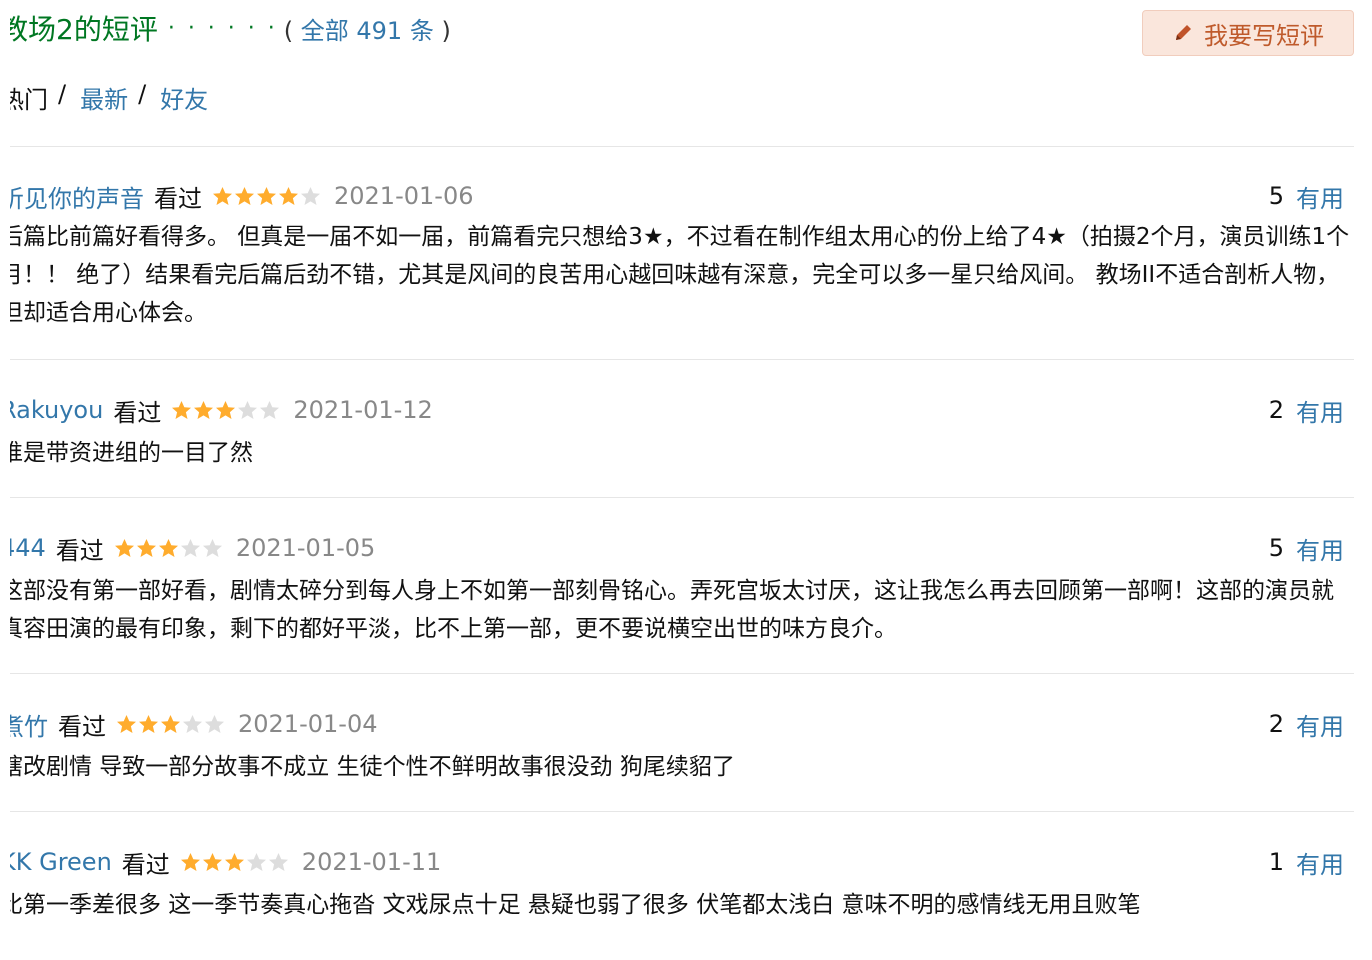 The image size is (1372, 960). I want to click on comment-user-link: 444, so click(28, 548).